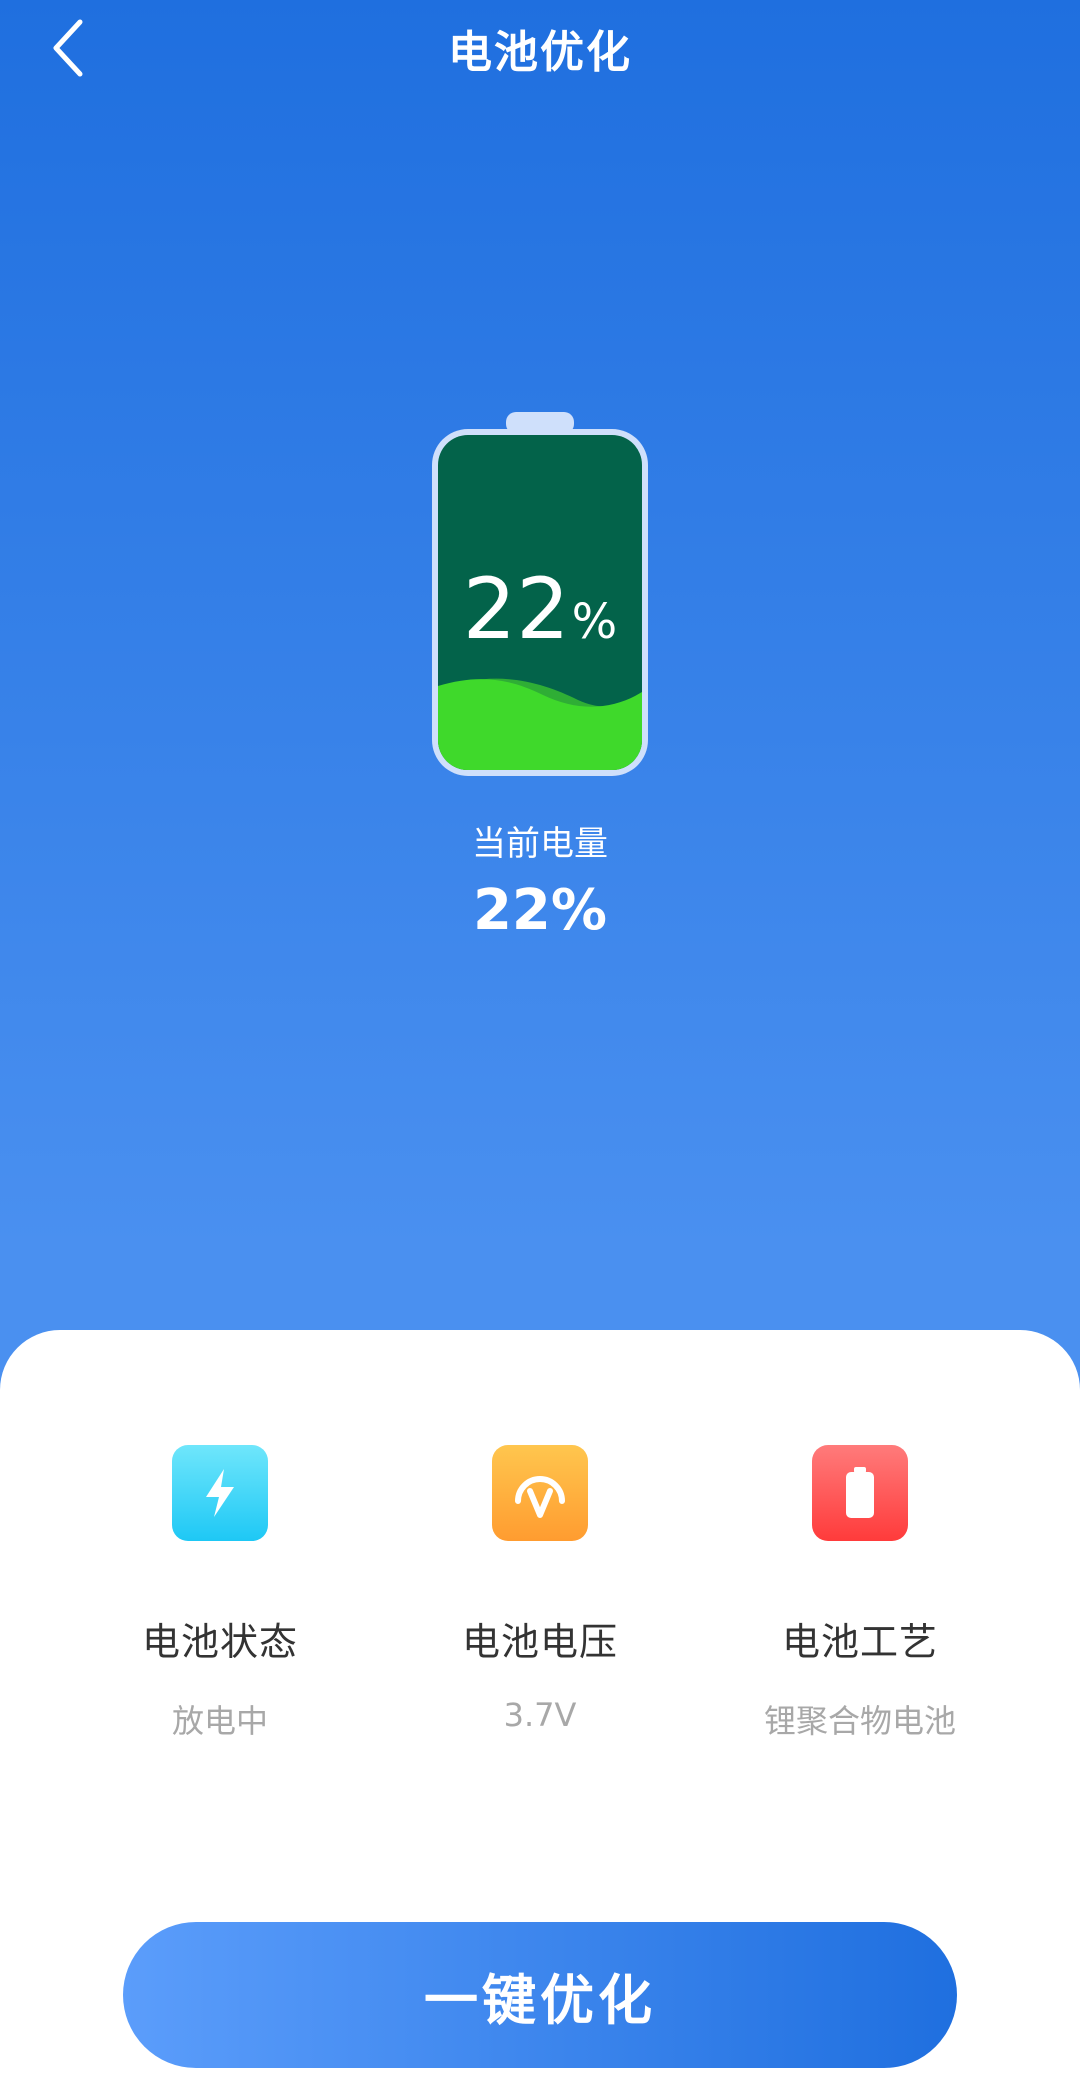 This screenshot has height=2088, width=1080. I want to click on current-charge-label: 当前电量, so click(540, 844).